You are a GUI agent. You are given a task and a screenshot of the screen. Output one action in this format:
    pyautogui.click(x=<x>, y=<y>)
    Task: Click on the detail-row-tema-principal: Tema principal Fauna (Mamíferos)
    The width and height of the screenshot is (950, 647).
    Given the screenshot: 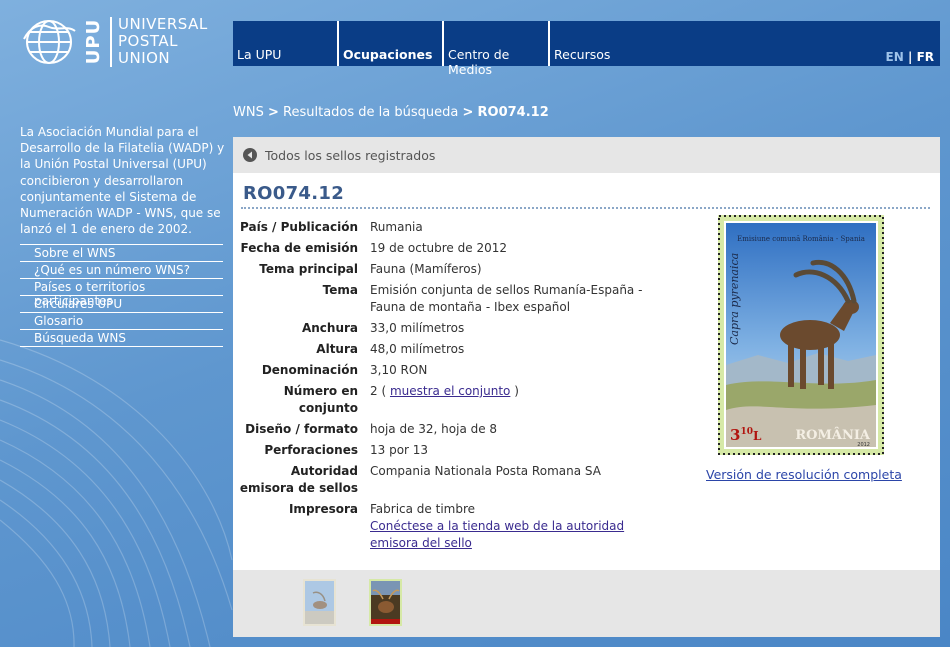 What is the action you would take?
    pyautogui.click(x=454, y=271)
    